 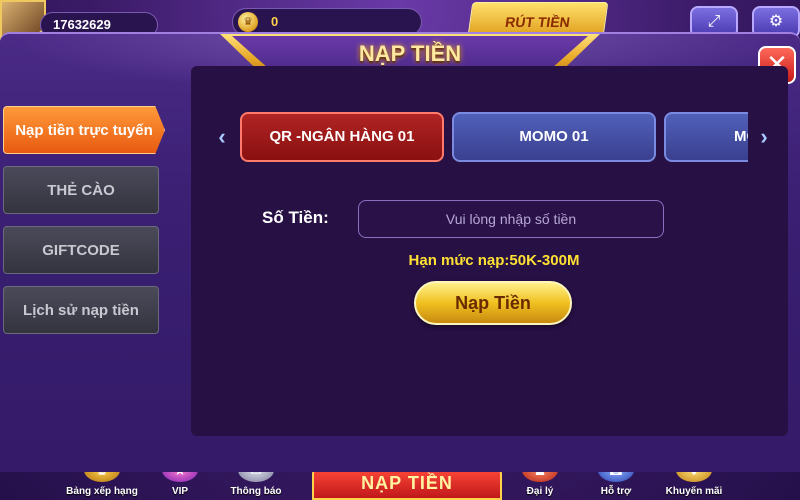 What do you see at coordinates (342, 137) in the screenshot?
I see `tab-qr-bank-01: QR -NGÂN HÀNG 01` at bounding box center [342, 137].